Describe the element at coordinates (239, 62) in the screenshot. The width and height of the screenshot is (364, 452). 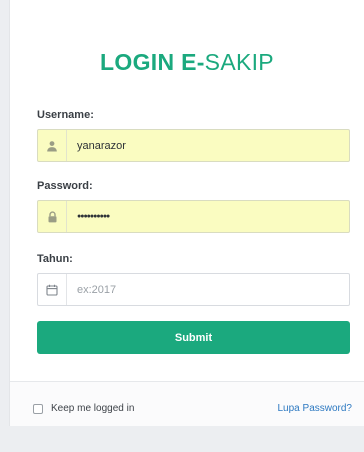
I see `title-light: SAKIP` at that location.